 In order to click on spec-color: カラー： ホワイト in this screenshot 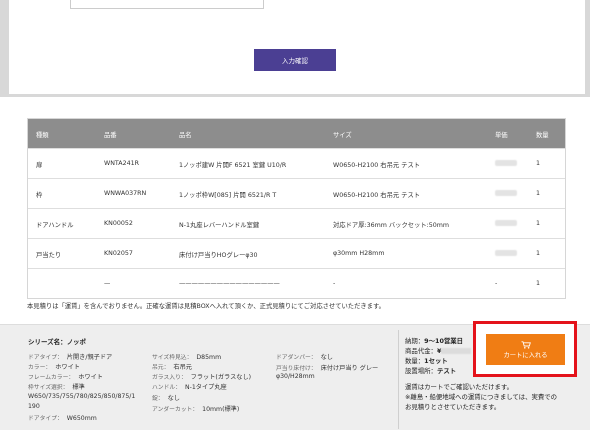, I will do `click(54, 366)`.